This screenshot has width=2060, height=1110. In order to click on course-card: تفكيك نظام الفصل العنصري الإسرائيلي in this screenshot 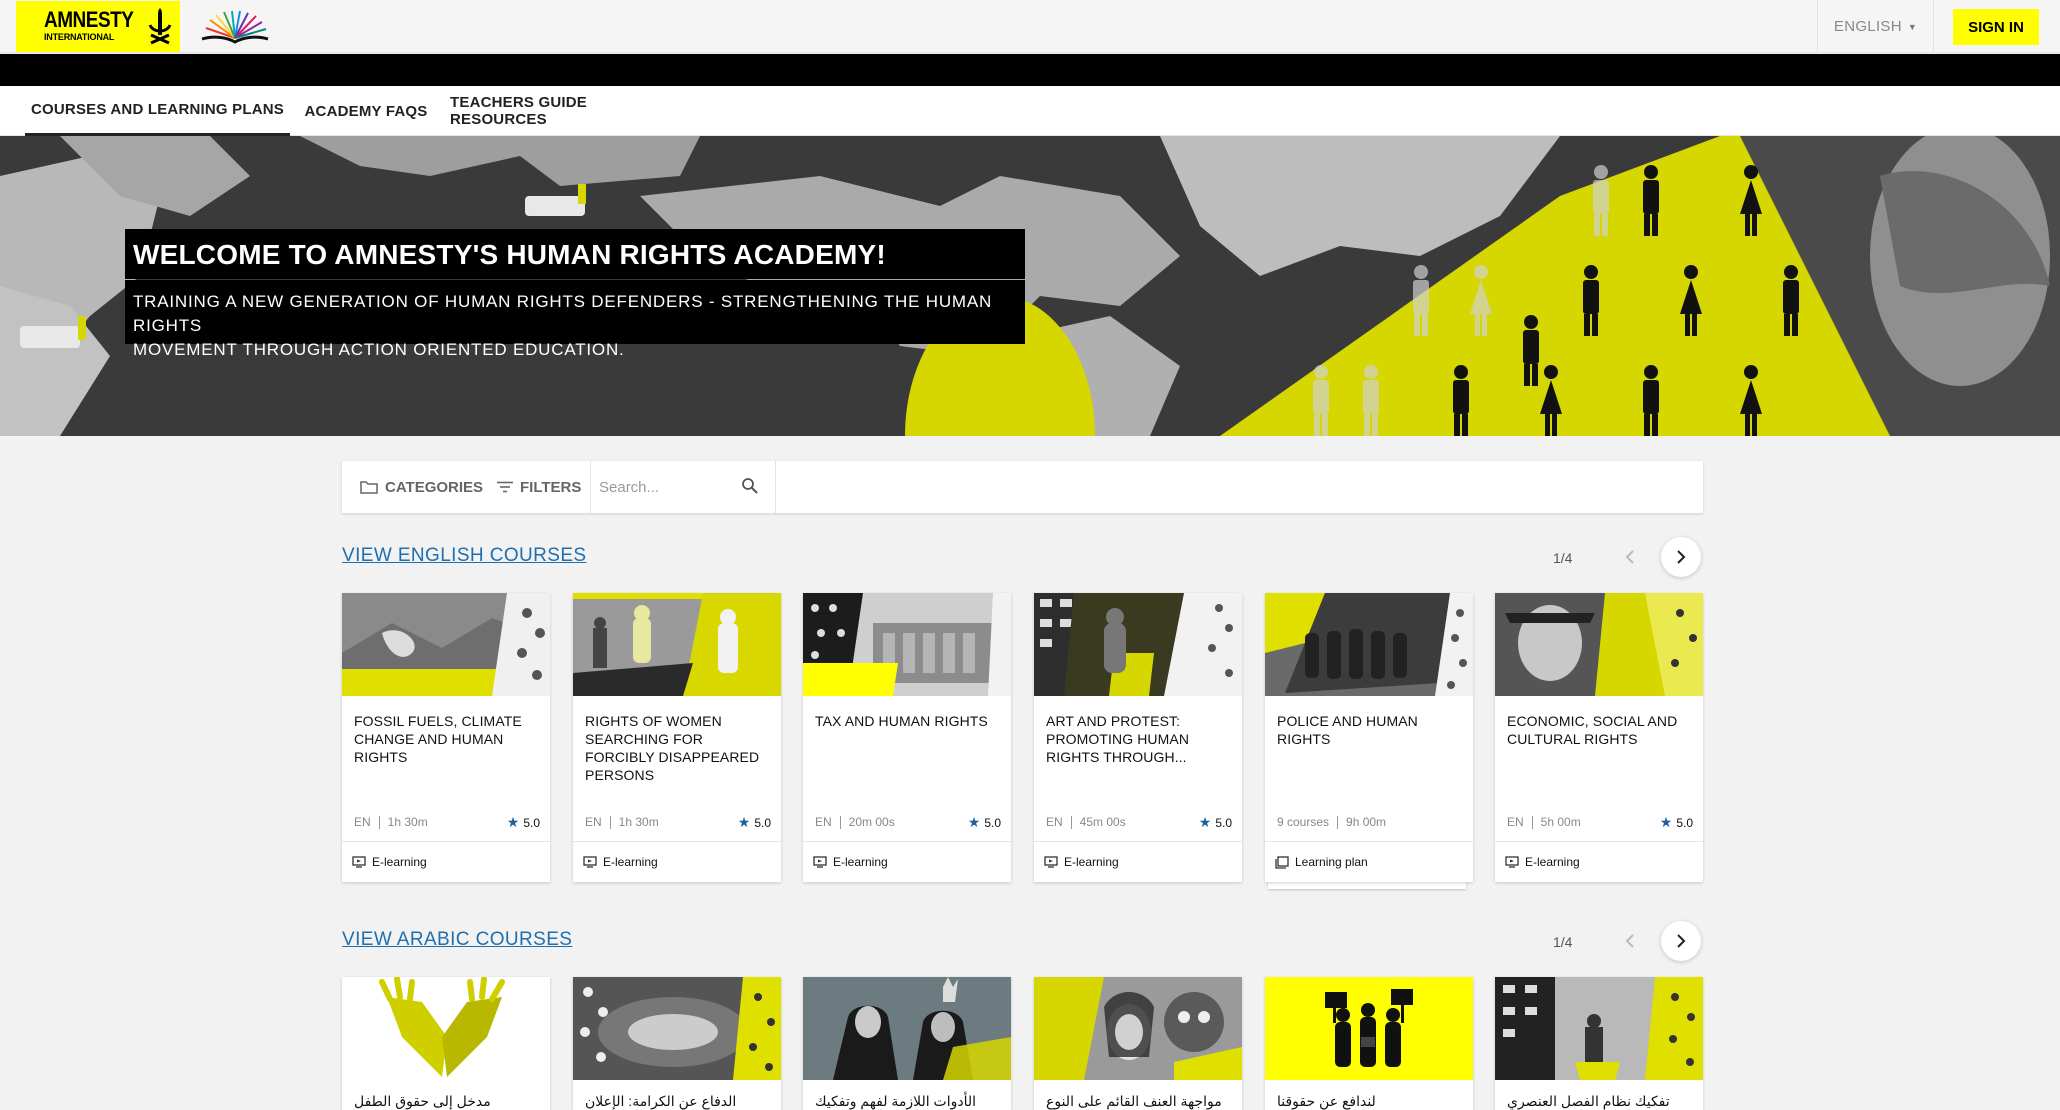, I will do `click(1599, 1043)`.